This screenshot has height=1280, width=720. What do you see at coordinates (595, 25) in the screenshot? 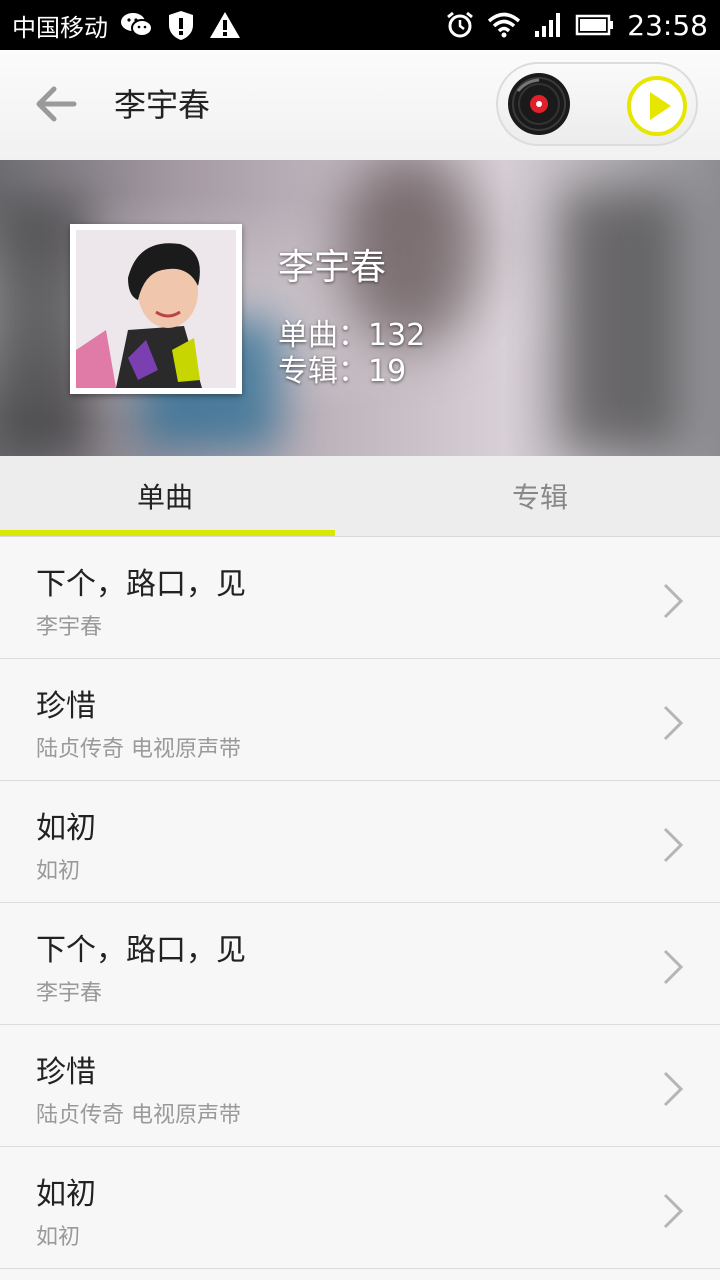
I see `battery-icon` at bounding box center [595, 25].